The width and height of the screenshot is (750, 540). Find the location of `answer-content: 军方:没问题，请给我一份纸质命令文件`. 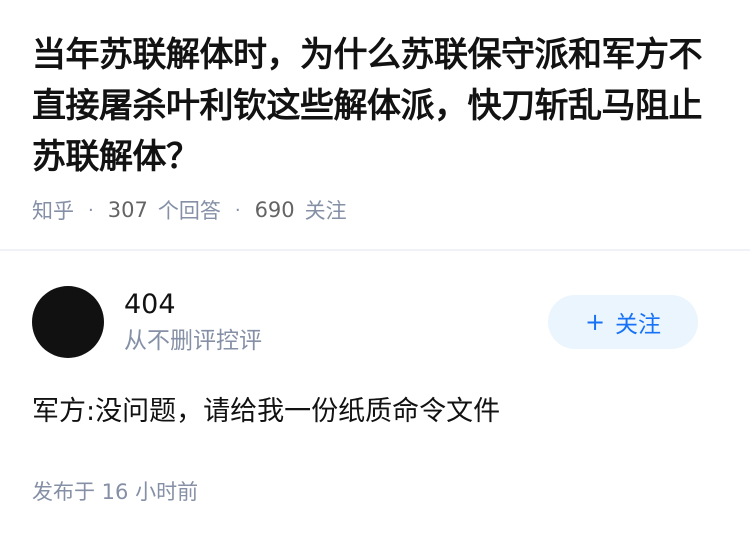

answer-content: 军方:没问题，请给我一份纸质命令文件 is located at coordinates (375, 412).